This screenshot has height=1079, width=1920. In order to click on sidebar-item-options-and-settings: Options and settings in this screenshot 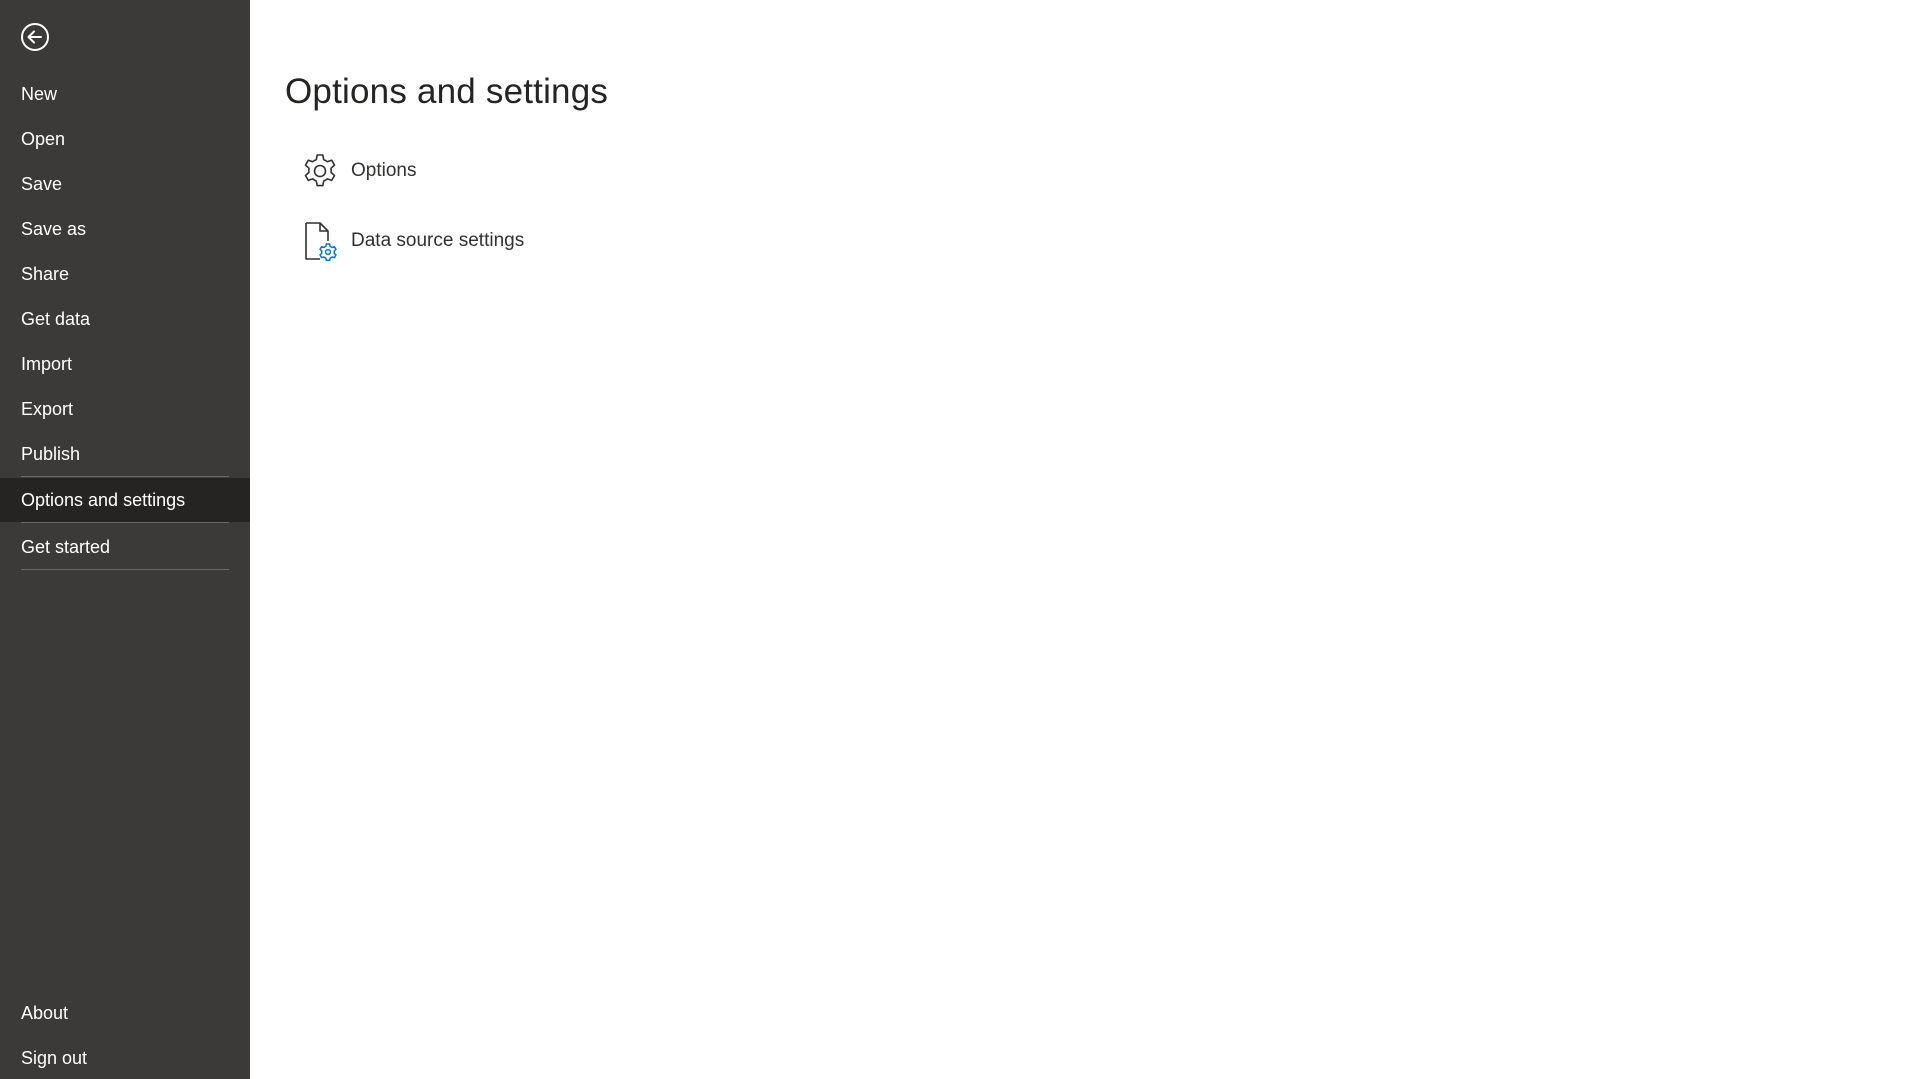, I will do `click(125, 500)`.